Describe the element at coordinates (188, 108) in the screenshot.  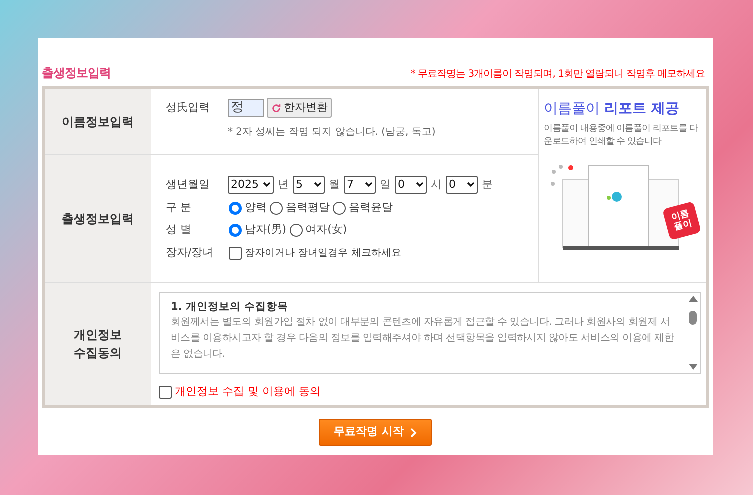
I see `field-label: 성氏입력` at that location.